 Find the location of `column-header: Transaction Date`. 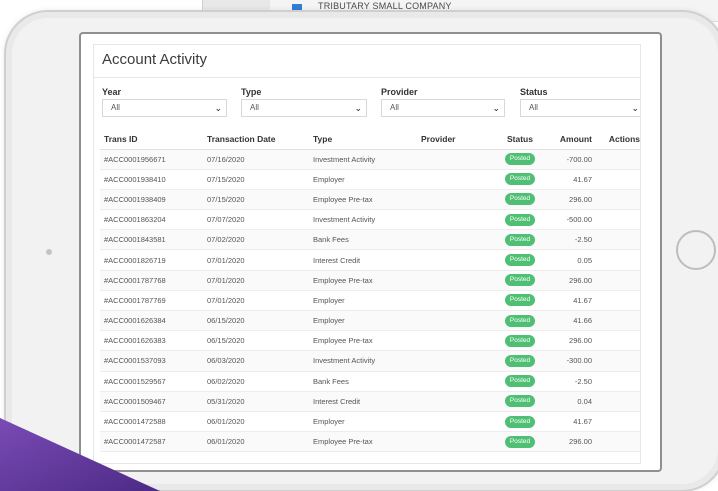

column-header: Transaction Date is located at coordinates (256, 139).